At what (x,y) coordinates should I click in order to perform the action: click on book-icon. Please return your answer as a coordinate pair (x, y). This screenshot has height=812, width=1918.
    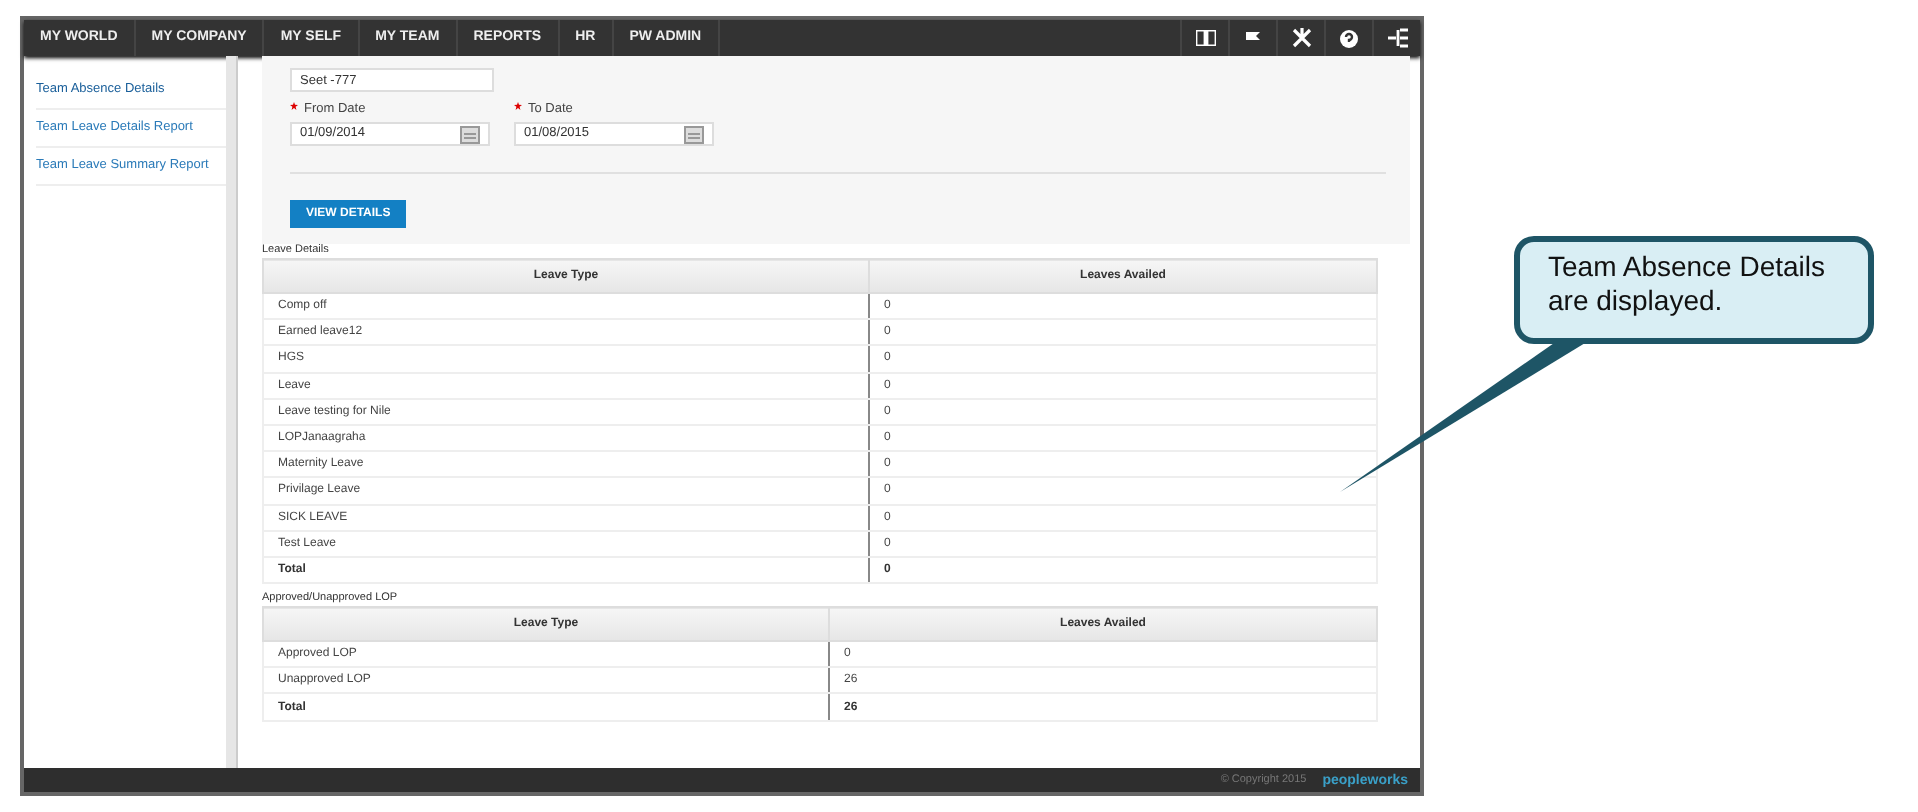
    Looking at the image, I should click on (1205, 38).